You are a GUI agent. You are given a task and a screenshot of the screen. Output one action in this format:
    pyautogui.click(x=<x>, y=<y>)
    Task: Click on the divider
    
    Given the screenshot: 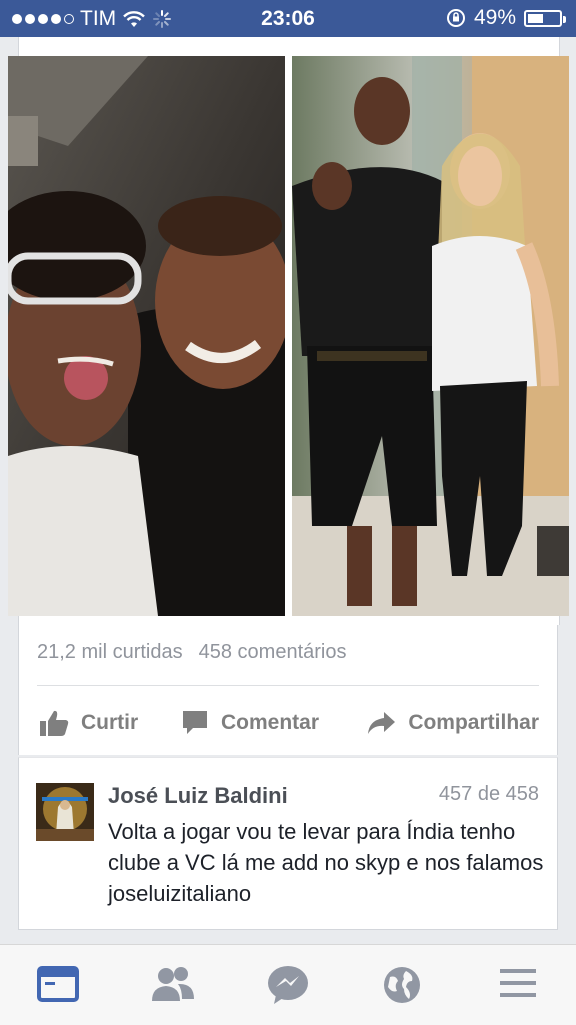 What is the action you would take?
    pyautogui.click(x=288, y=685)
    